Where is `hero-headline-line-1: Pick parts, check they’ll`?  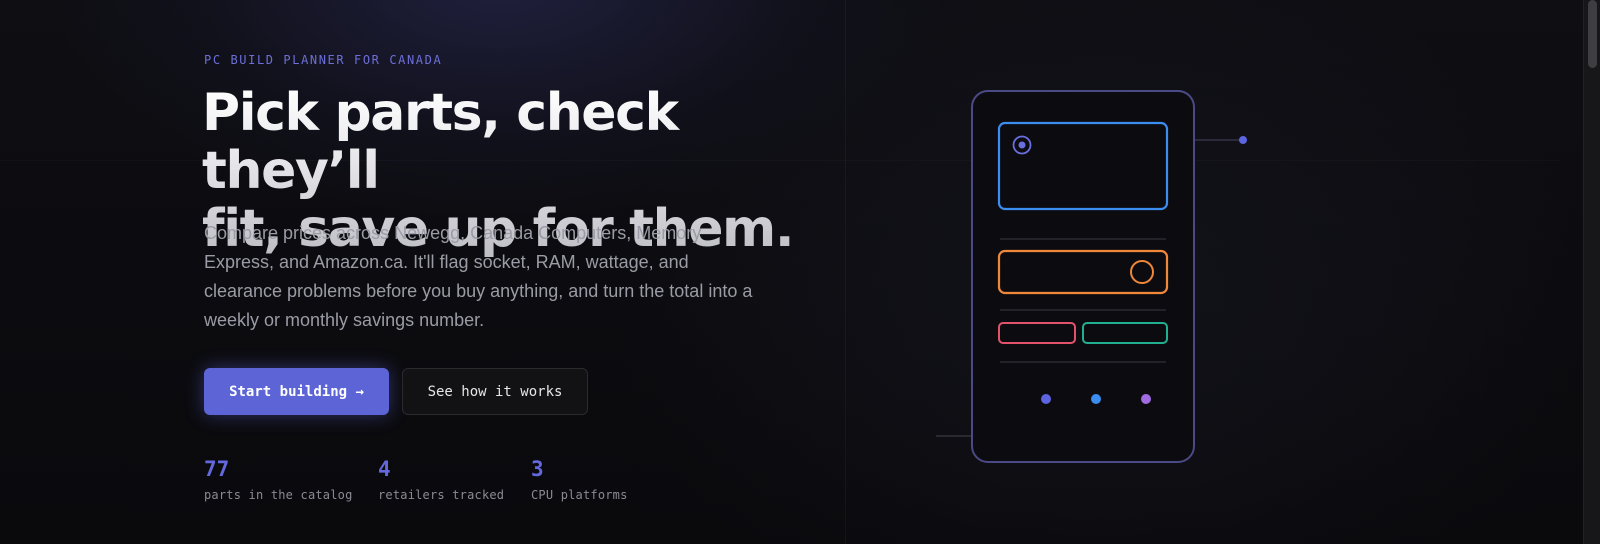
hero-headline-line-1: Pick parts, check they’ll is located at coordinates (440, 142).